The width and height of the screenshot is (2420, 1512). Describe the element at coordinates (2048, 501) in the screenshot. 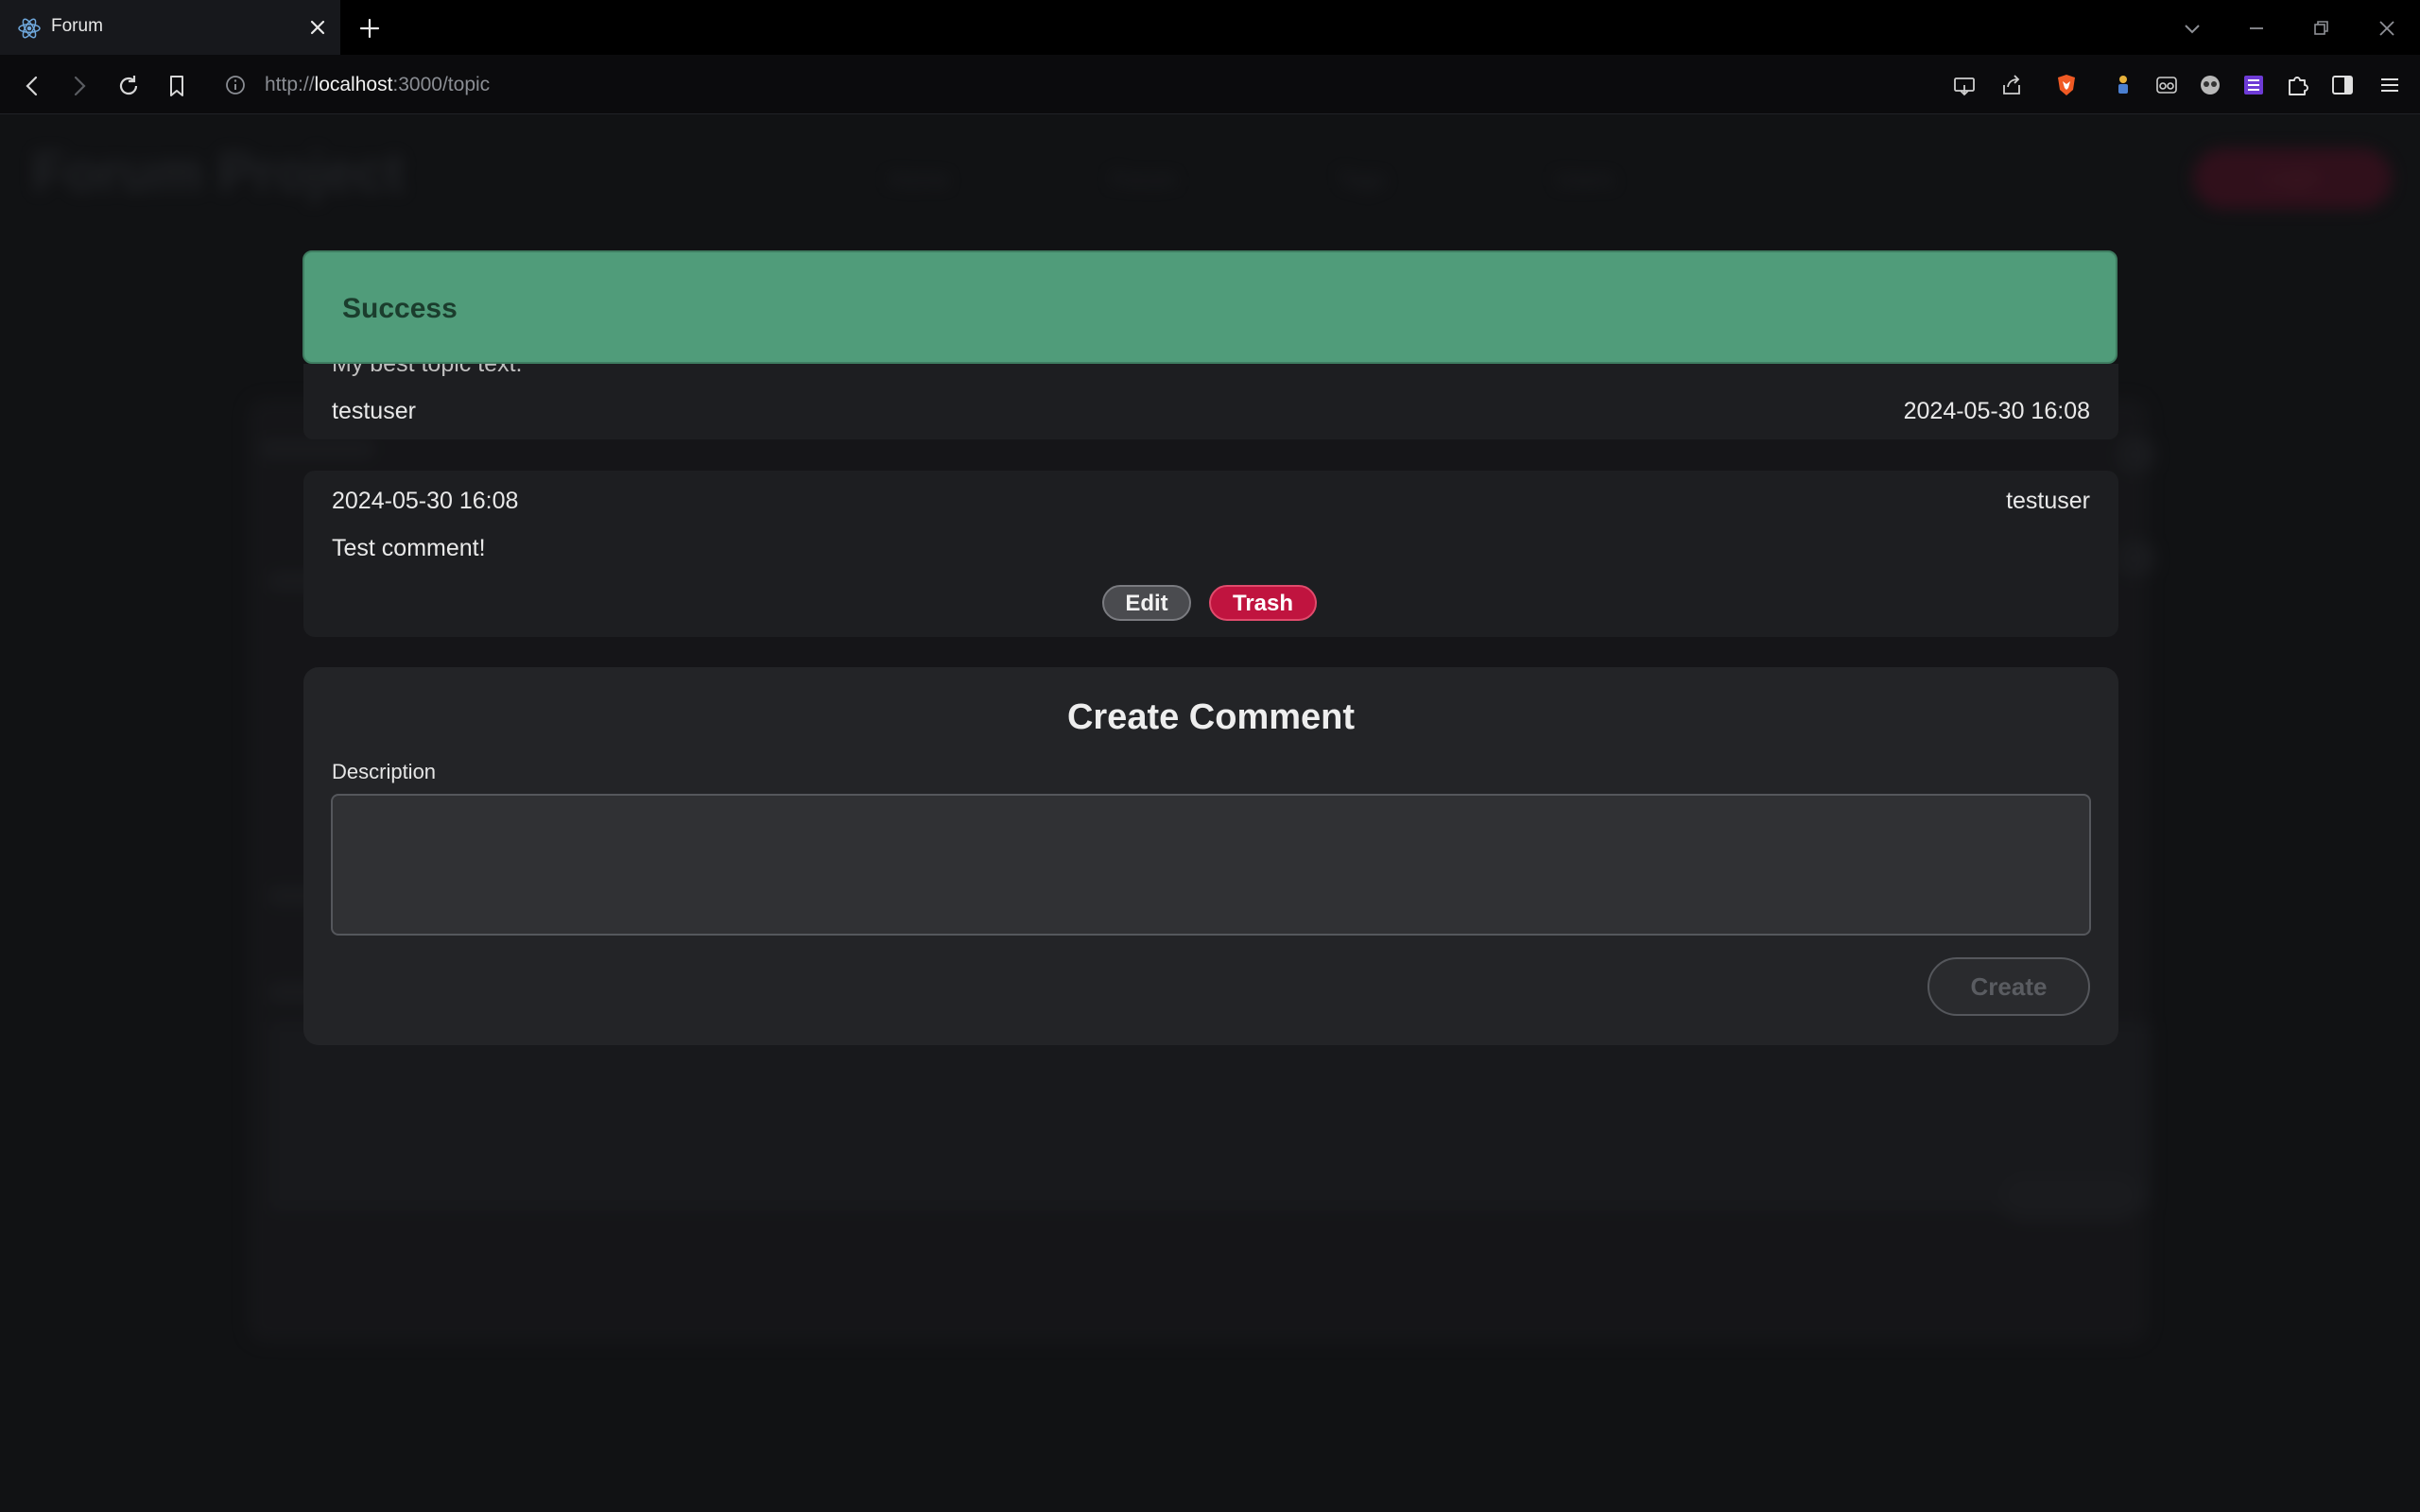

I see `comment-author: testuser` at that location.